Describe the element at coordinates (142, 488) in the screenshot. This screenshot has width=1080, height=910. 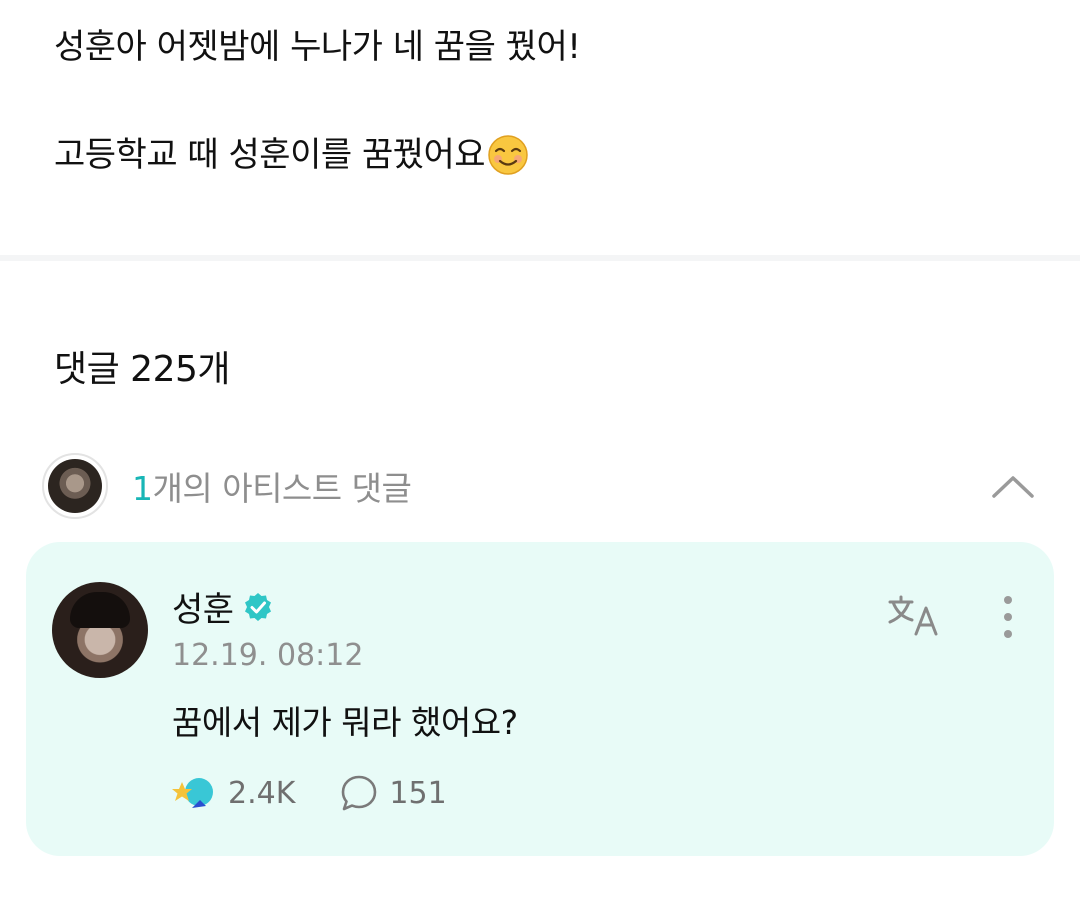
I see `artist-comments-count: 1` at that location.